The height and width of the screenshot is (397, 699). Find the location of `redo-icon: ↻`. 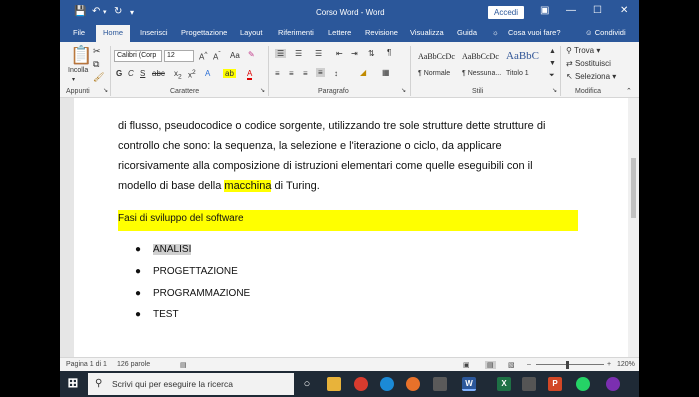

redo-icon: ↻ is located at coordinates (118, 11).